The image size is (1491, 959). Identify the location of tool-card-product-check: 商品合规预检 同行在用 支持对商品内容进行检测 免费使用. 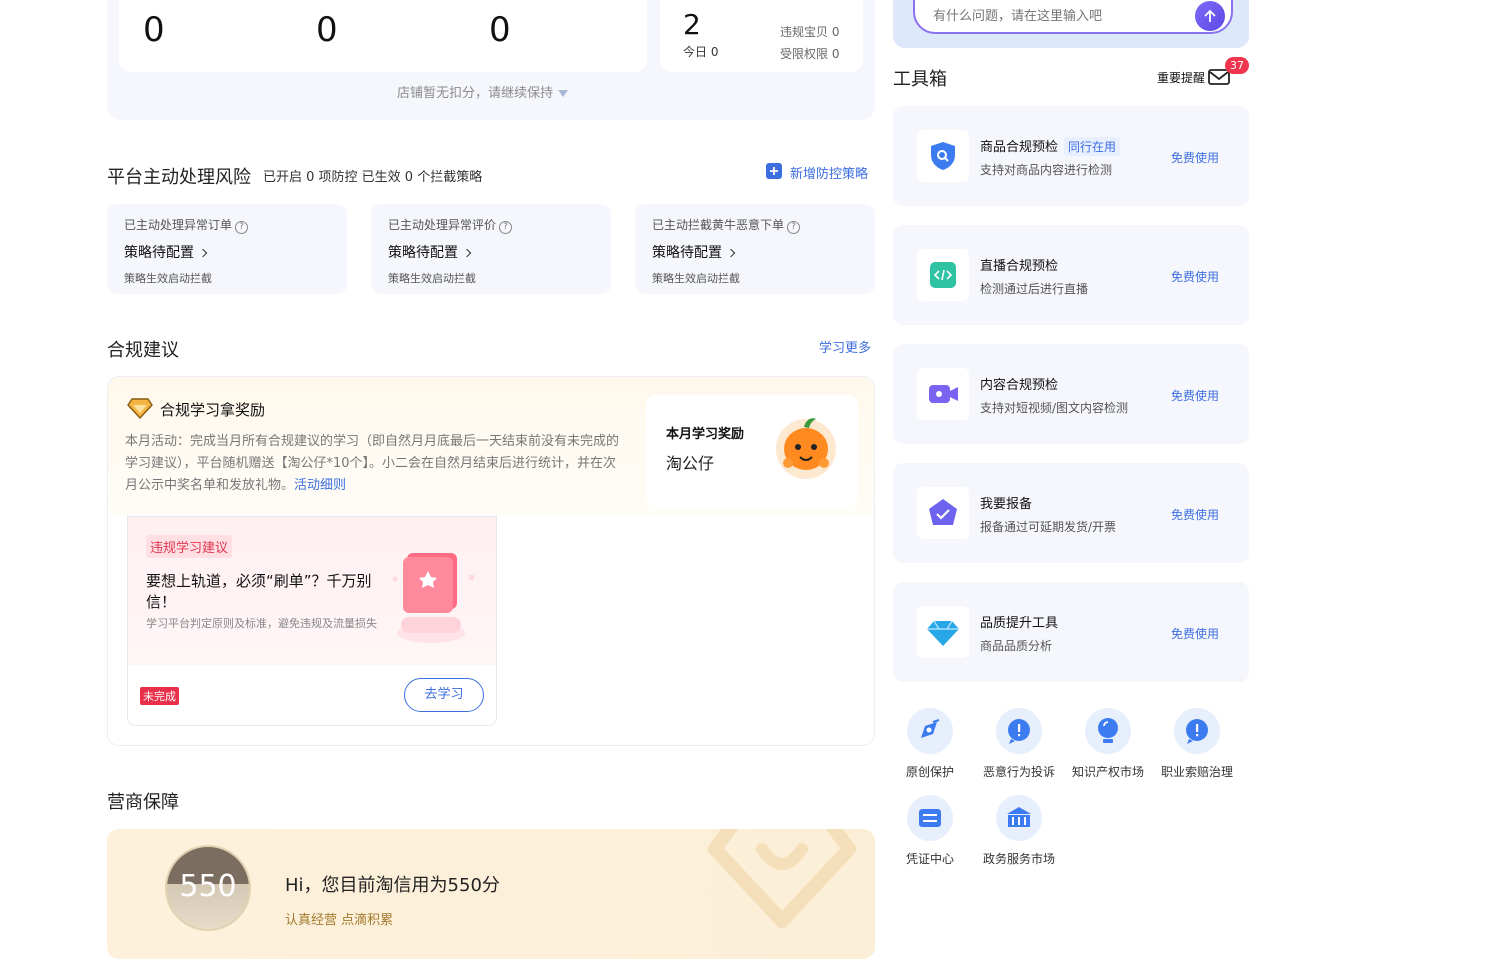
(1071, 156).